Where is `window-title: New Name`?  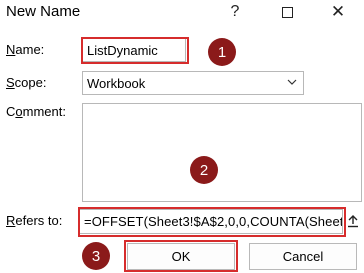
window-title: New Name is located at coordinates (43, 11).